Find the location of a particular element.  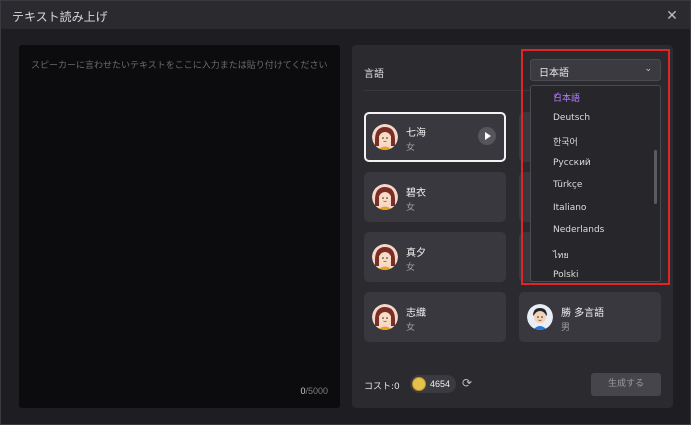

voice-name: 真夕 is located at coordinates (416, 253).